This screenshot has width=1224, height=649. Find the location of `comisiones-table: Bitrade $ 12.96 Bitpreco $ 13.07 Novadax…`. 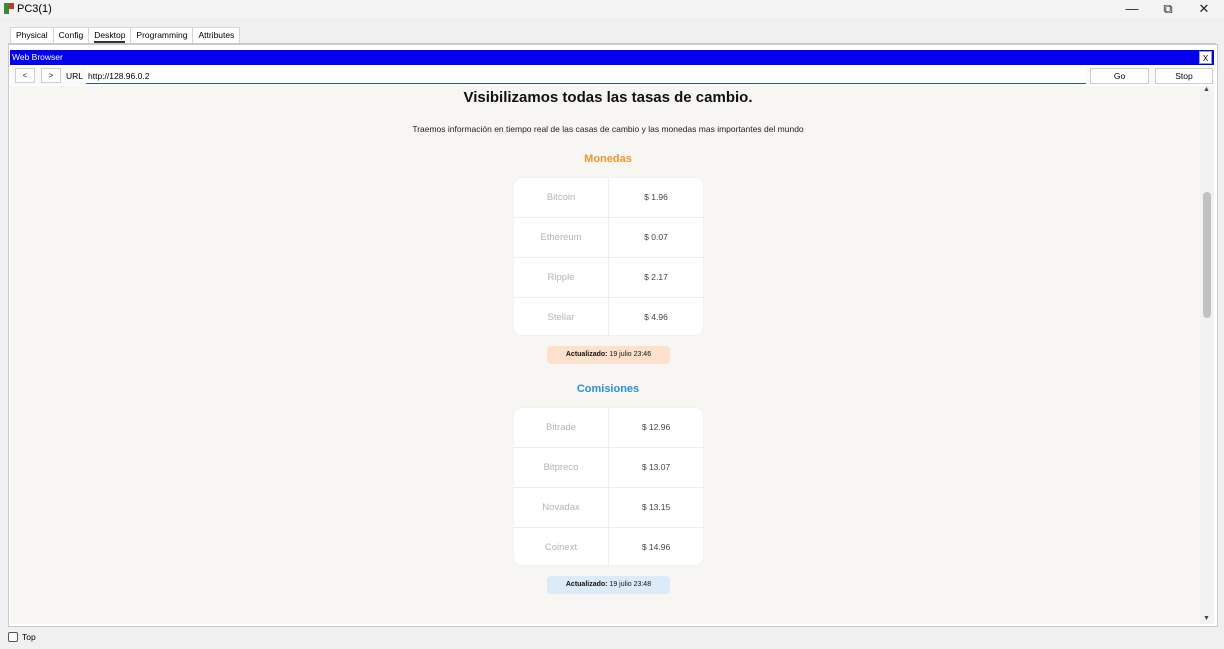

comisiones-table: Bitrade $ 12.96 Bitpreco $ 13.07 Novadax… is located at coordinates (608, 487).